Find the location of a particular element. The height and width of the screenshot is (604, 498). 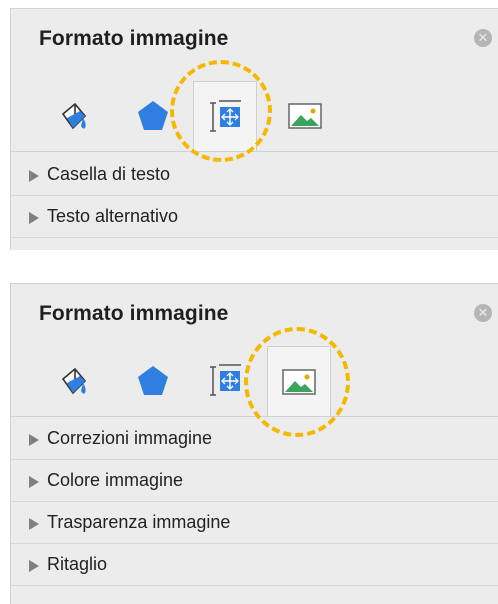

section-label: Casella di testo is located at coordinates (109, 174).